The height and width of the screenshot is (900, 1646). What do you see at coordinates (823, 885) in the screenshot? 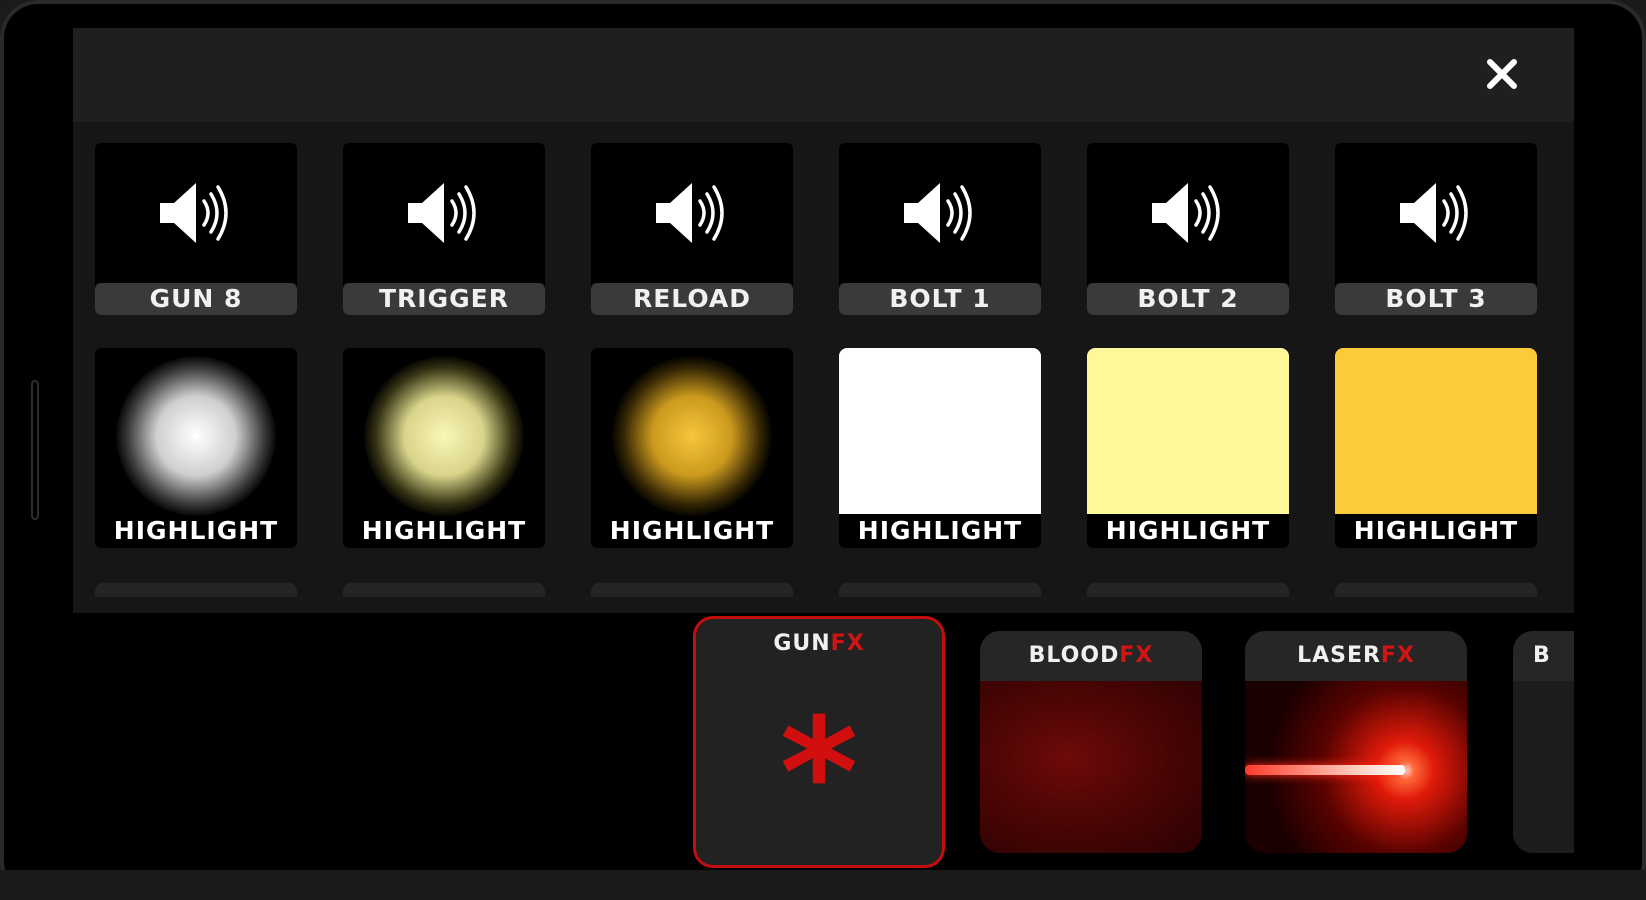
I see `bottom-bezel` at bounding box center [823, 885].